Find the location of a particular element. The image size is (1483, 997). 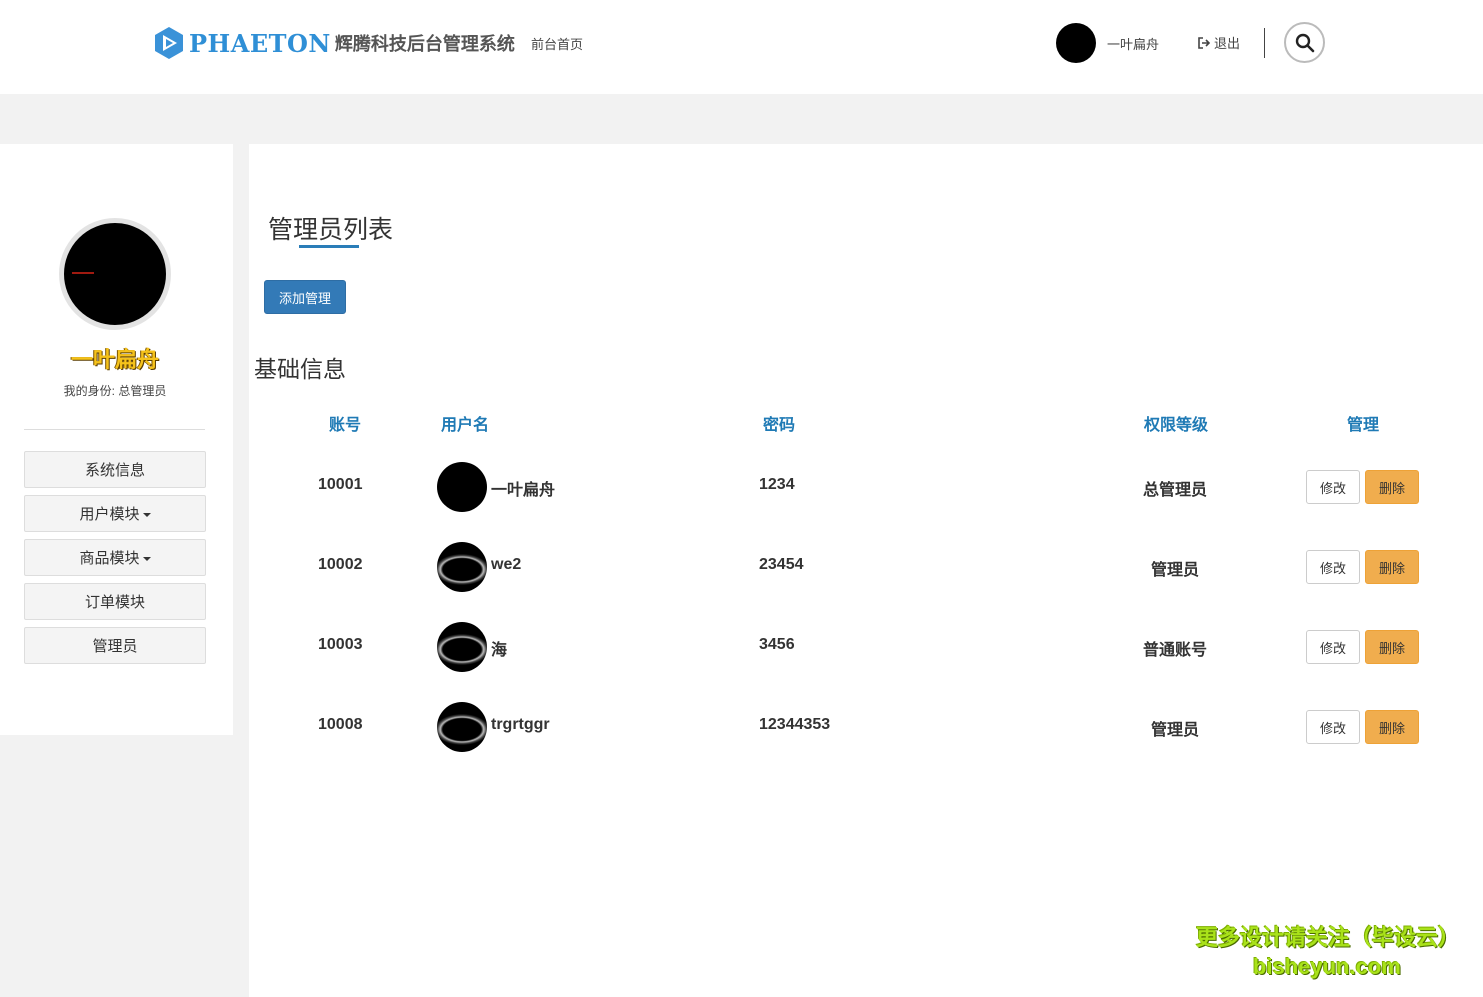

title-underline is located at coordinates (329, 246).